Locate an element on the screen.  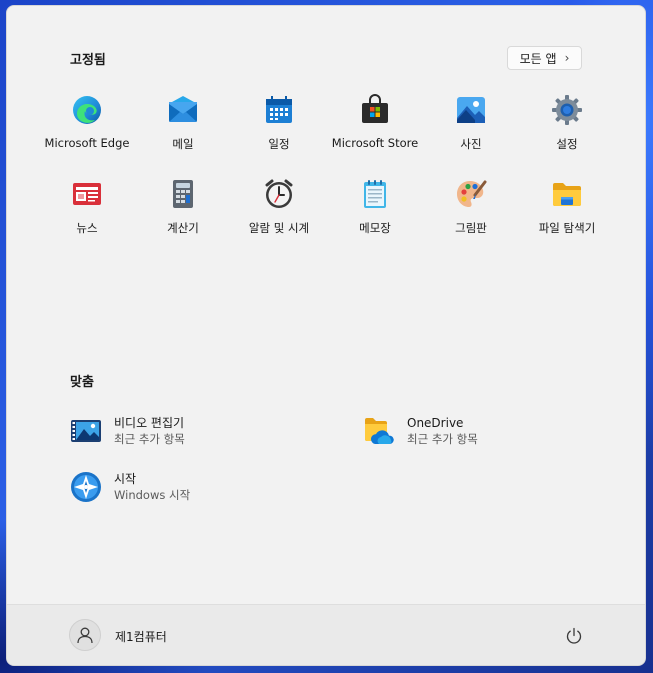
recommended-item-onedrive: OneDrive 최근 추가 항목 is located at coordinates (420, 431).